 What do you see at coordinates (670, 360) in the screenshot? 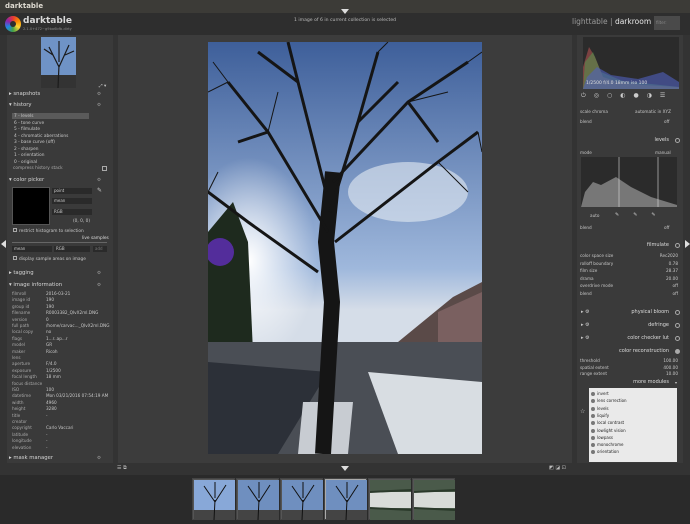
I see `color-reconstruction-param-value: 100.00` at bounding box center [670, 360].